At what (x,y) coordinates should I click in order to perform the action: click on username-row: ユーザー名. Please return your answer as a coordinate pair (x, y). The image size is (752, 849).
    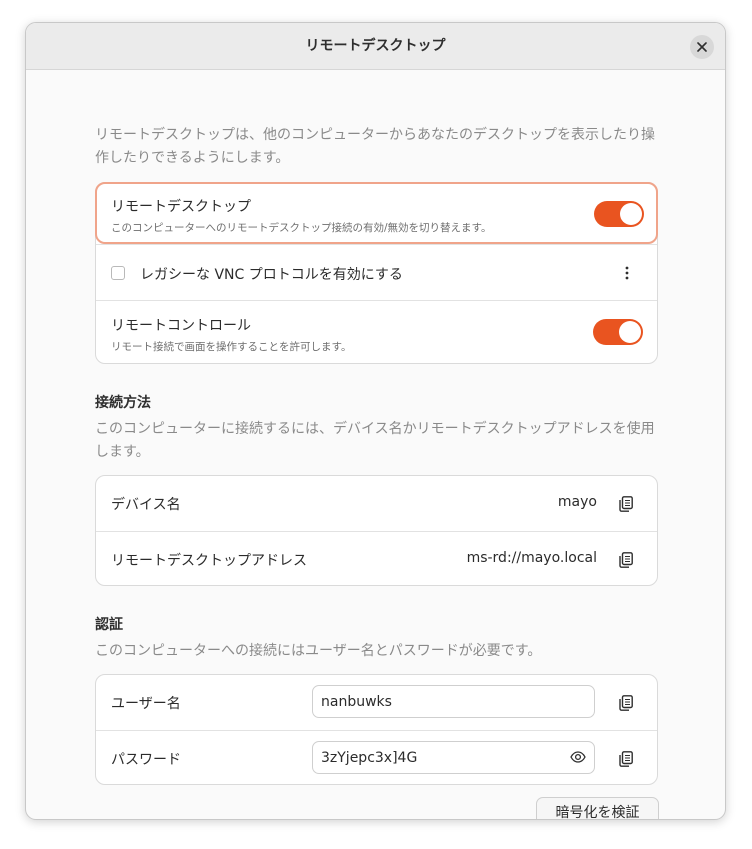
    Looking at the image, I should click on (376, 702).